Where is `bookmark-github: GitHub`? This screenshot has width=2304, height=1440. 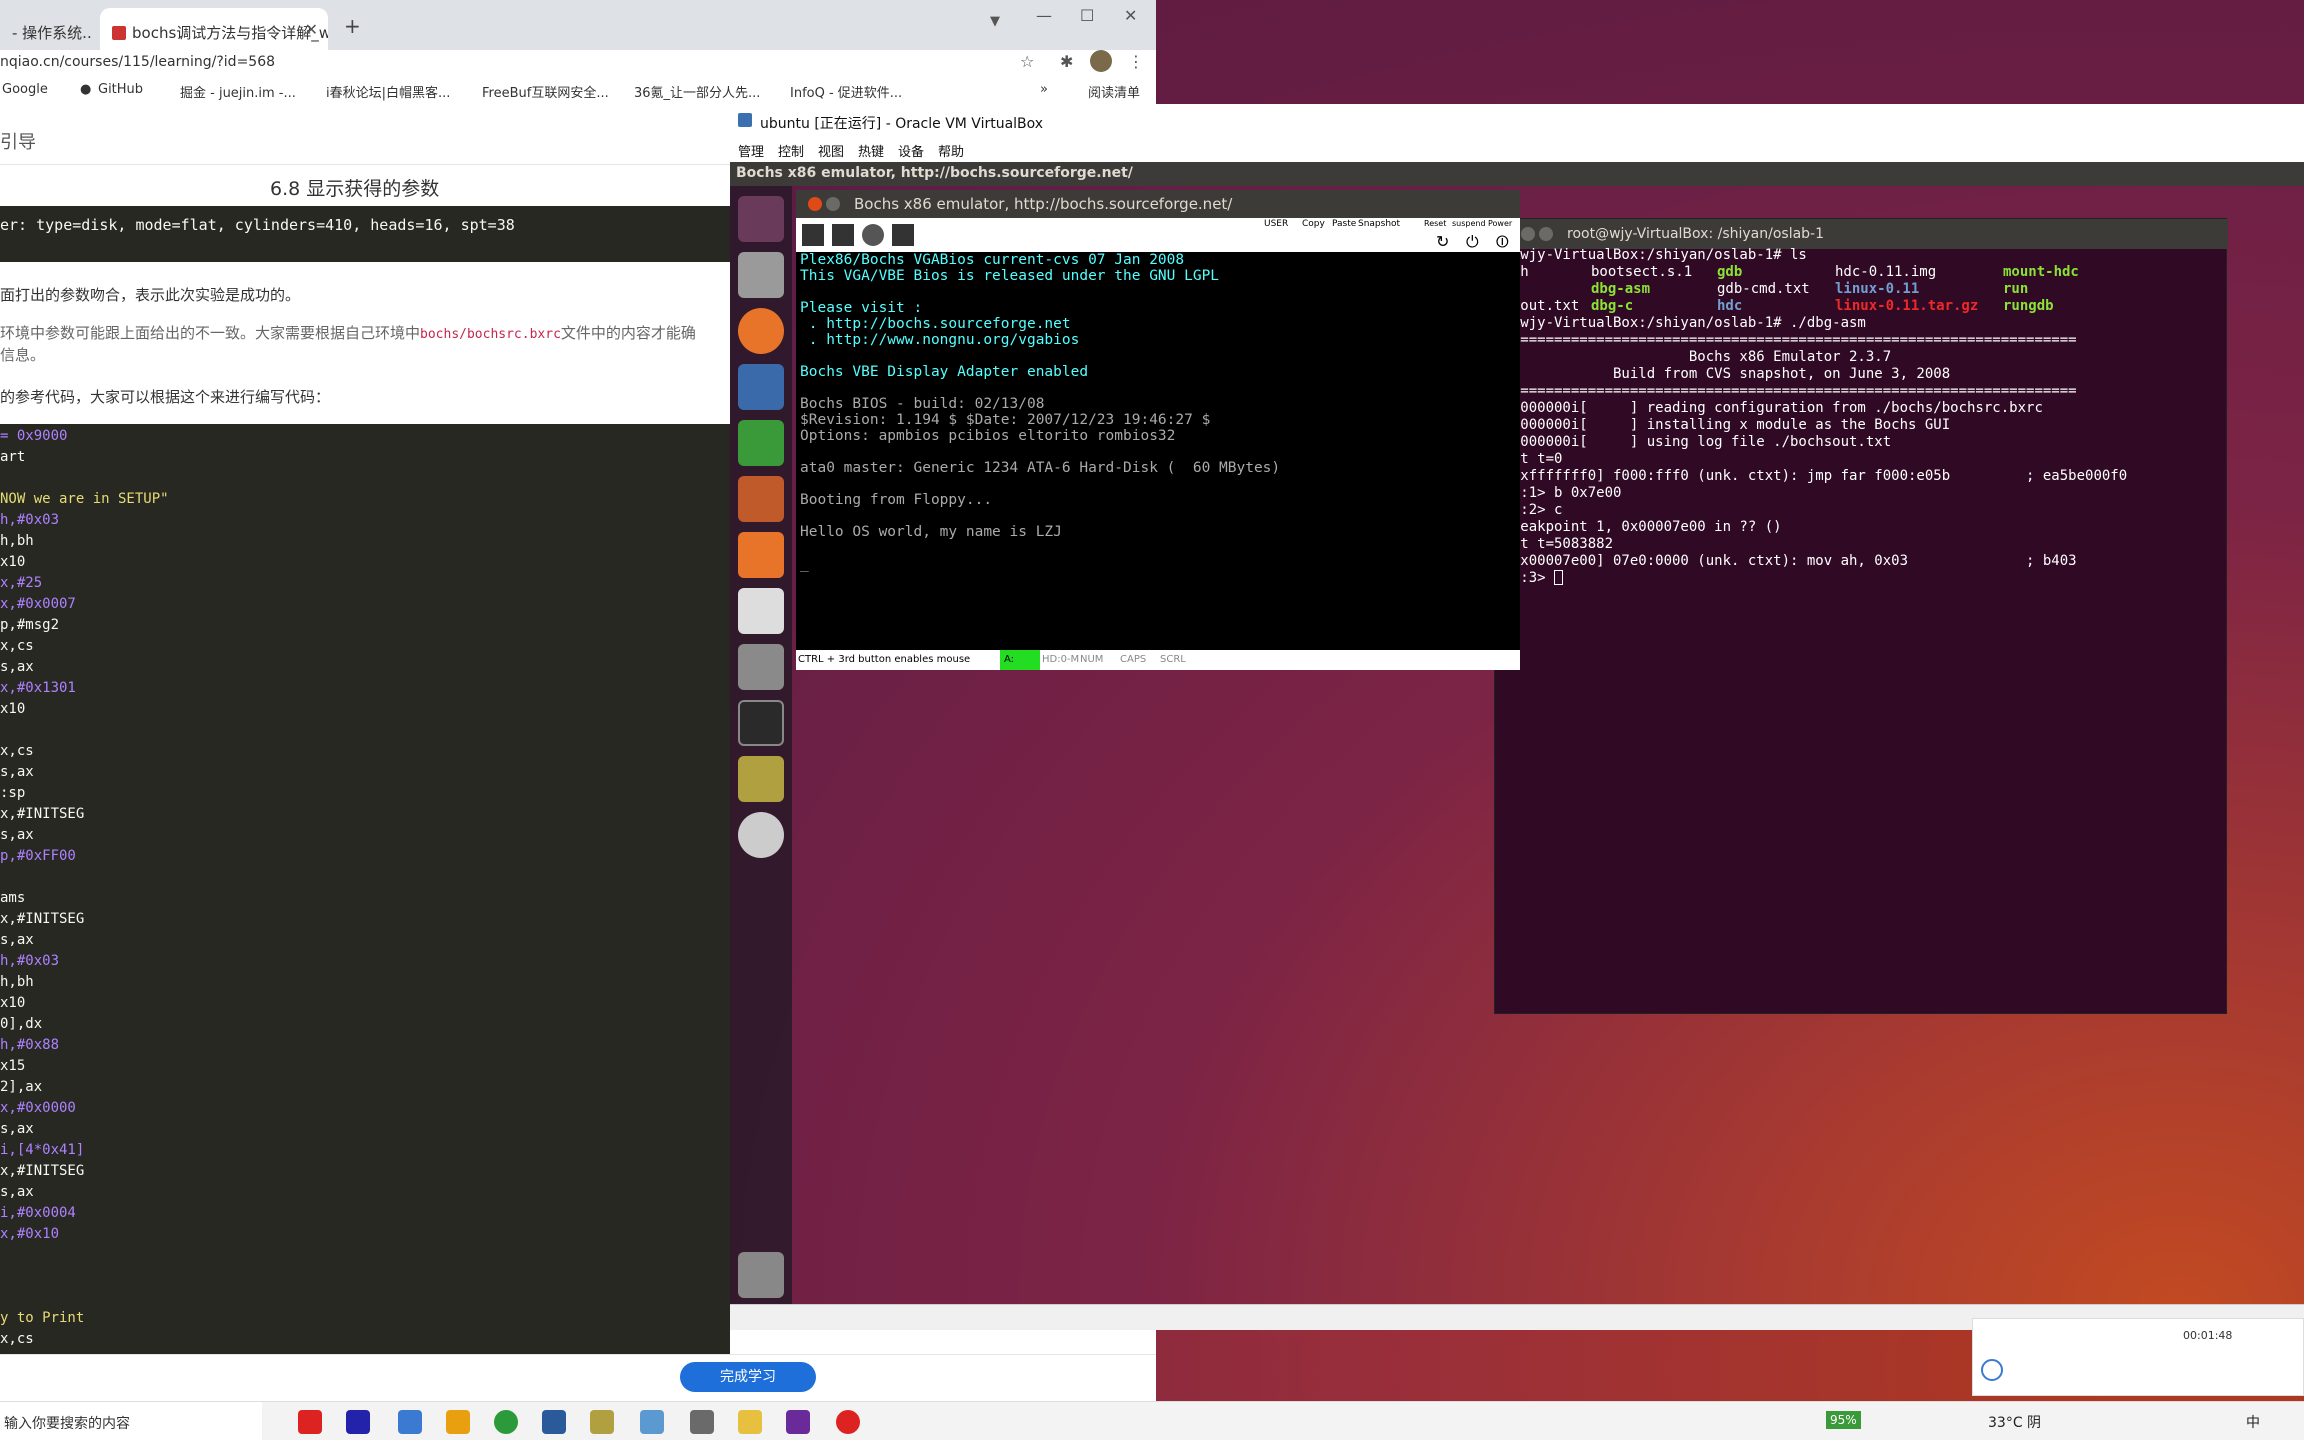
bookmark-github: GitHub is located at coordinates (120, 89).